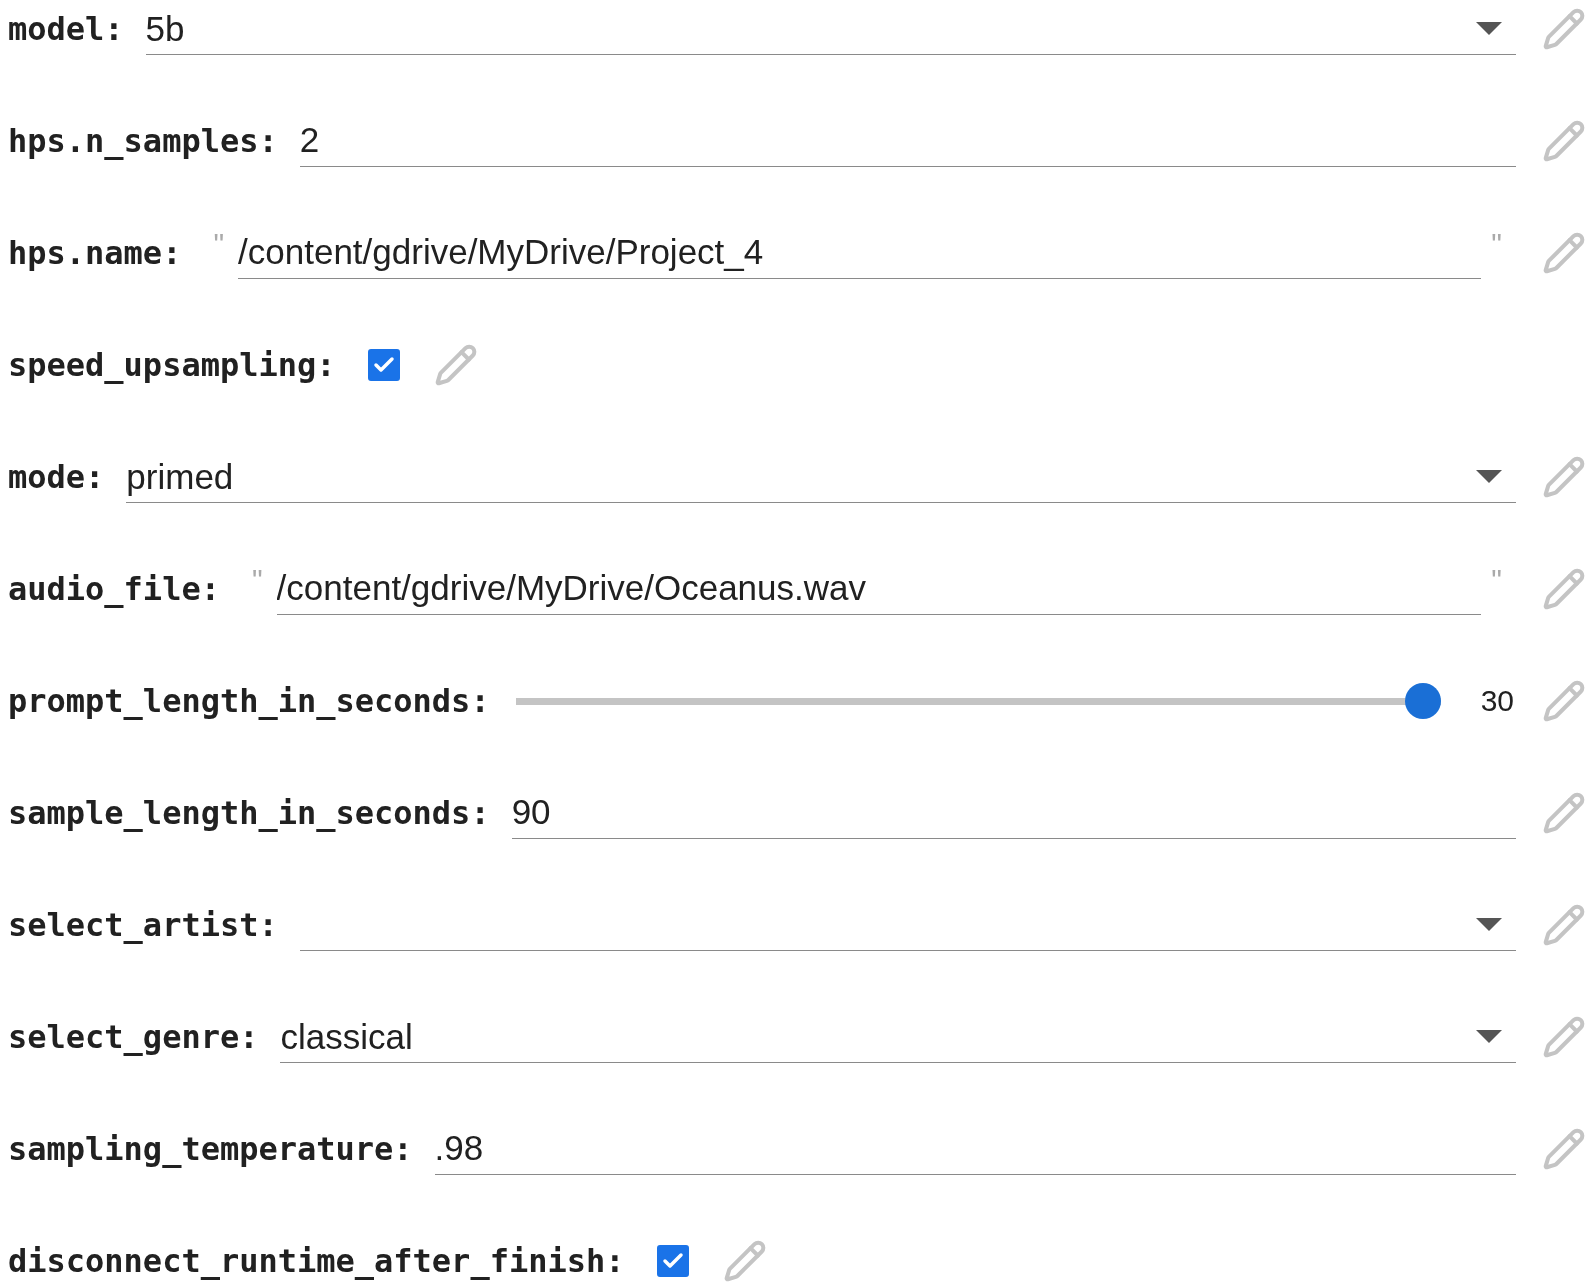 This screenshot has width=1595, height=1287. Describe the element at coordinates (975, 1149) in the screenshot. I see `text-field: .98` at that location.